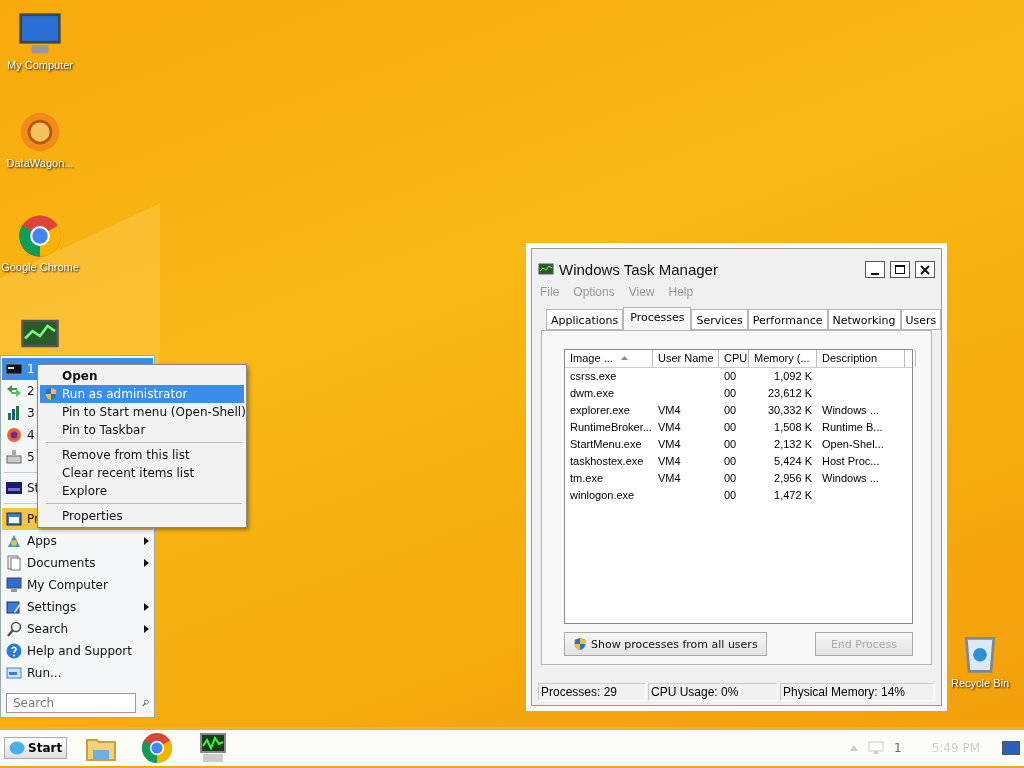 This screenshot has height=768, width=1024. Describe the element at coordinates (592, 692) in the screenshot. I see `status-text: Processes: 29` at that location.